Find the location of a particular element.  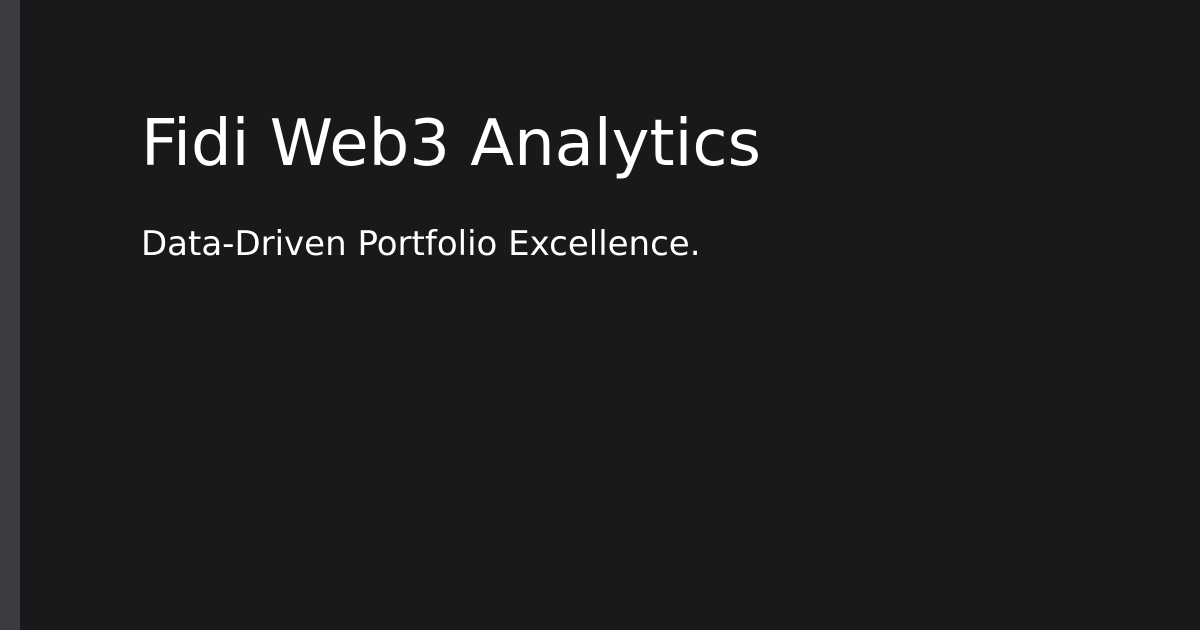

page-title: Fidi Web3 Analytics is located at coordinates (451, 144).